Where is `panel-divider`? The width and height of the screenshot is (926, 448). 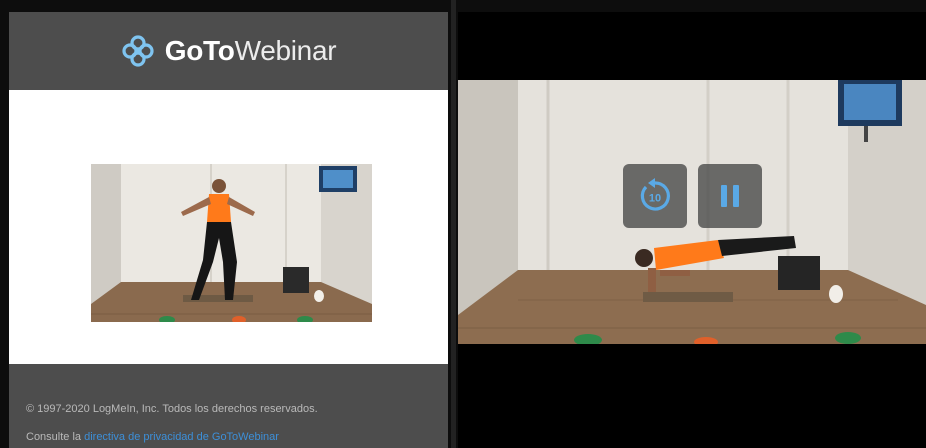 panel-divider is located at coordinates (453, 224).